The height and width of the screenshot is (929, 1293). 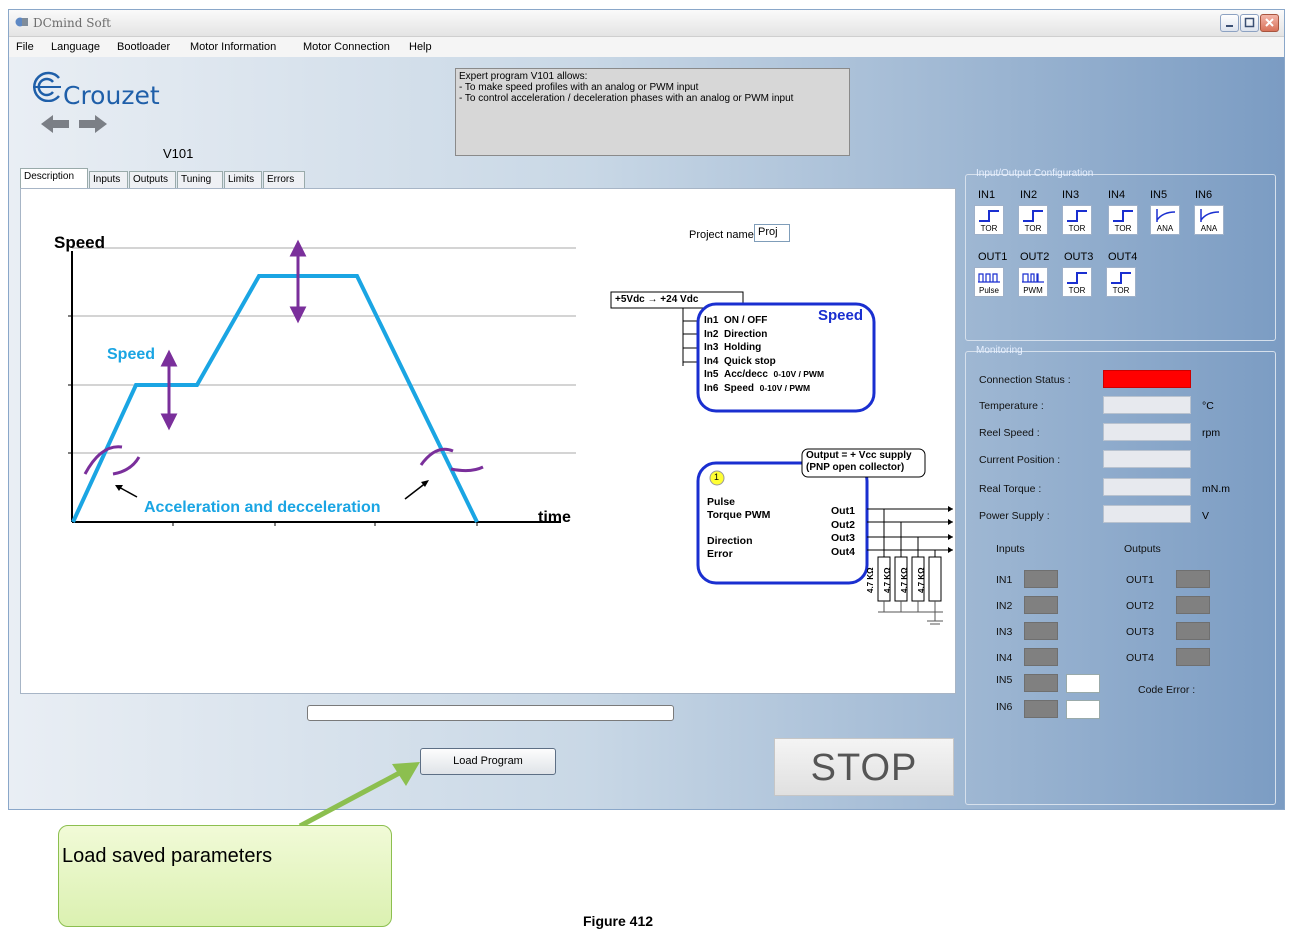 What do you see at coordinates (1033, 220) in the screenshot?
I see `io-config-in2-button: TOR` at bounding box center [1033, 220].